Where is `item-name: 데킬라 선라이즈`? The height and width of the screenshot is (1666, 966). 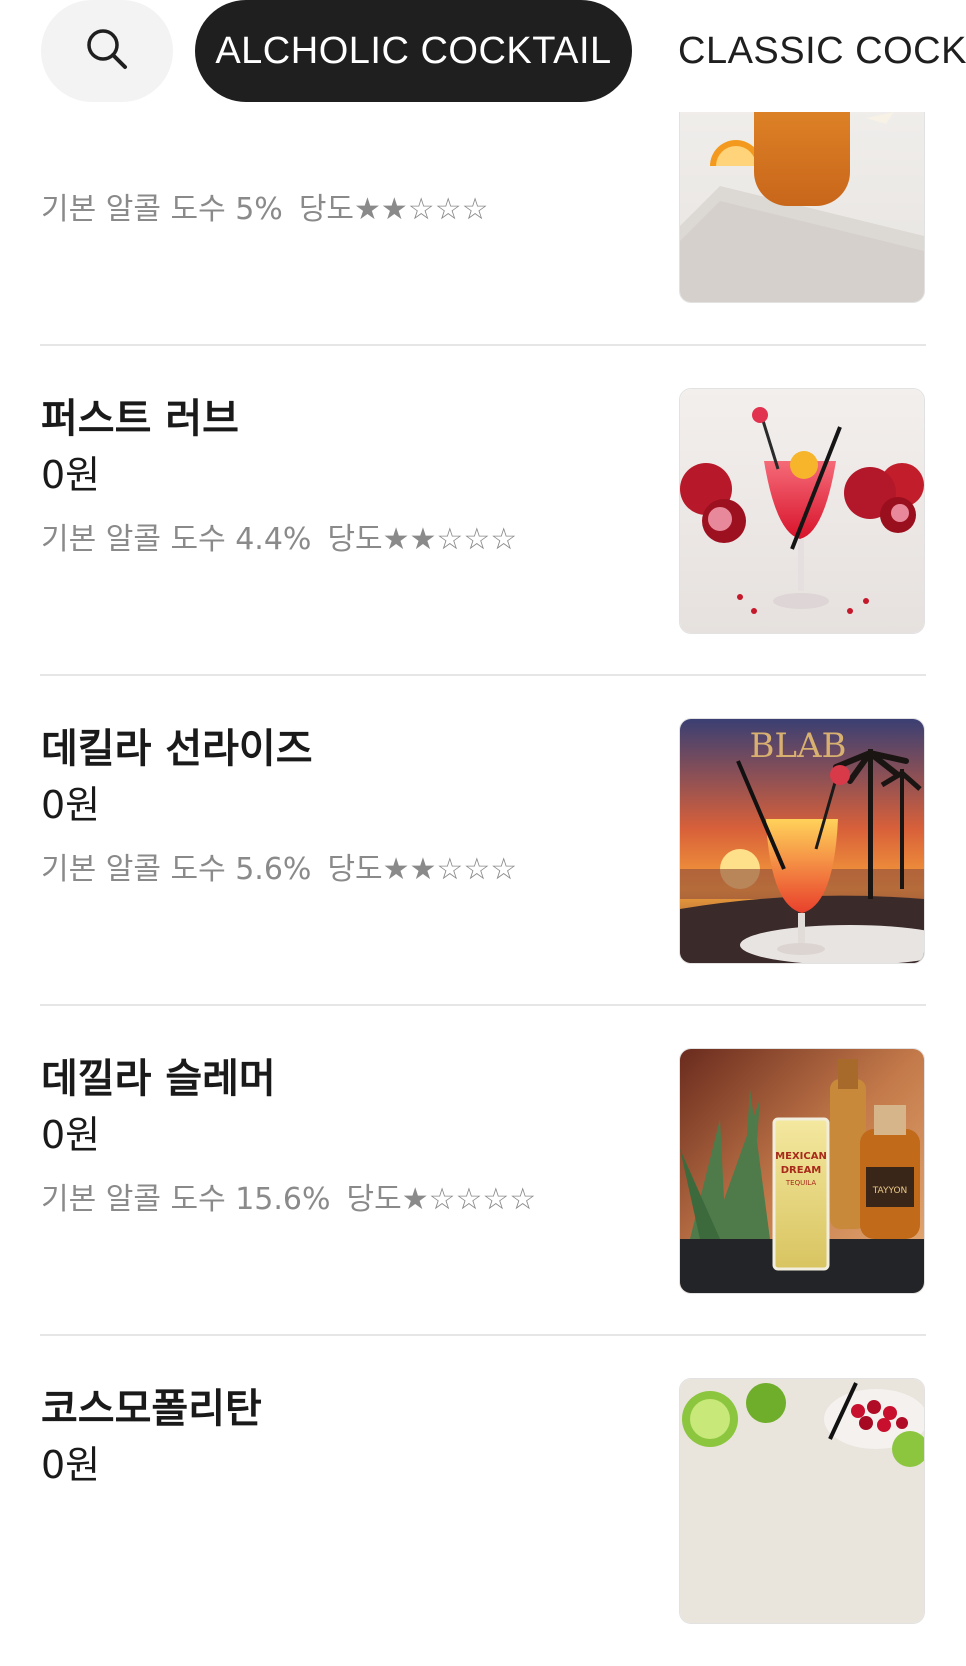 item-name: 데킬라 선라이즈 is located at coordinates (177, 749).